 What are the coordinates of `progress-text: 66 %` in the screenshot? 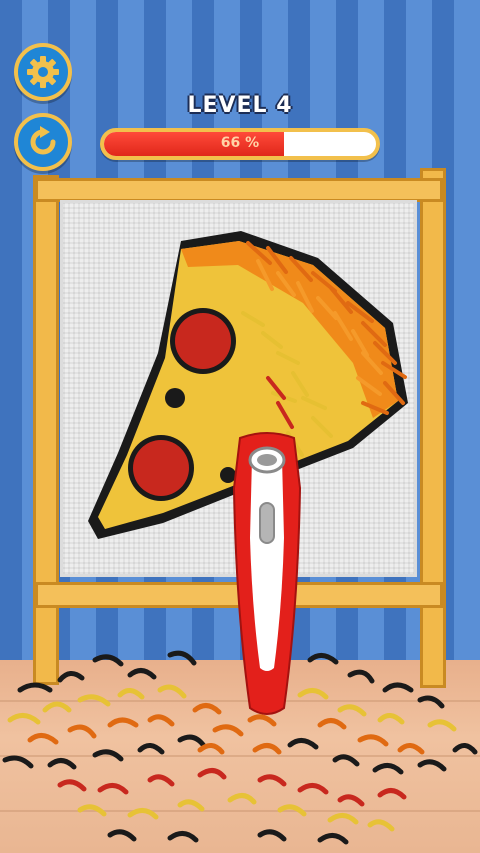 It's located at (240, 143).